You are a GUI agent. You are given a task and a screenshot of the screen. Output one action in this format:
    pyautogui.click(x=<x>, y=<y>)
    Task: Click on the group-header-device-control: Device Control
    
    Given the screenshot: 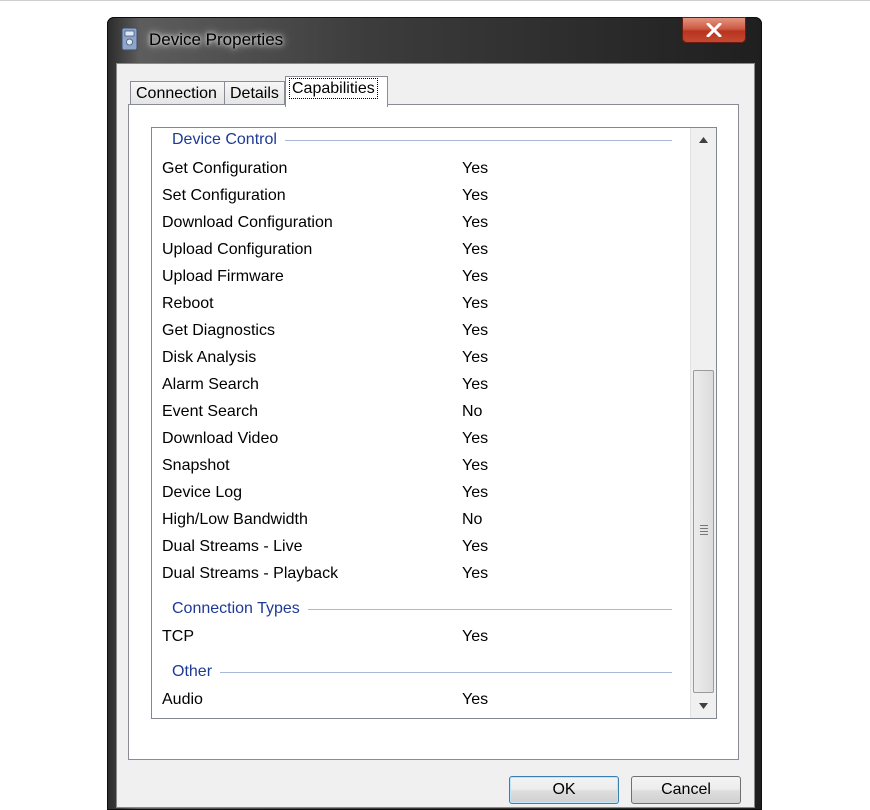 What is the action you would take?
    pyautogui.click(x=422, y=140)
    